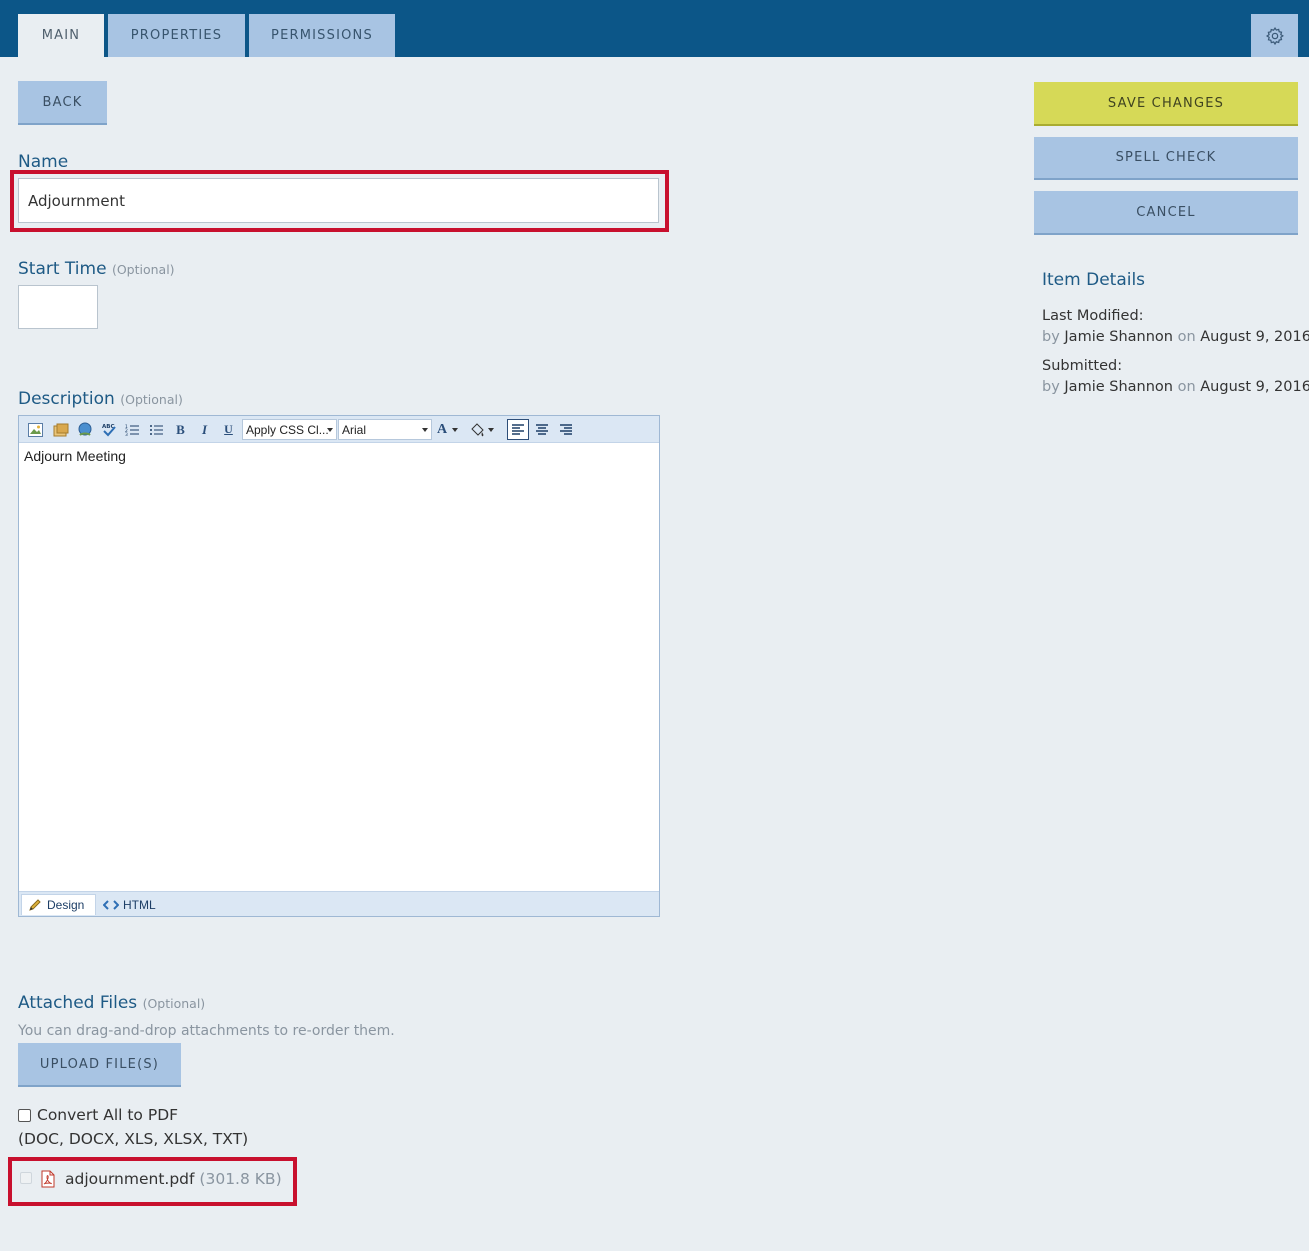  I want to click on image-manager-icon, so click(35, 429).